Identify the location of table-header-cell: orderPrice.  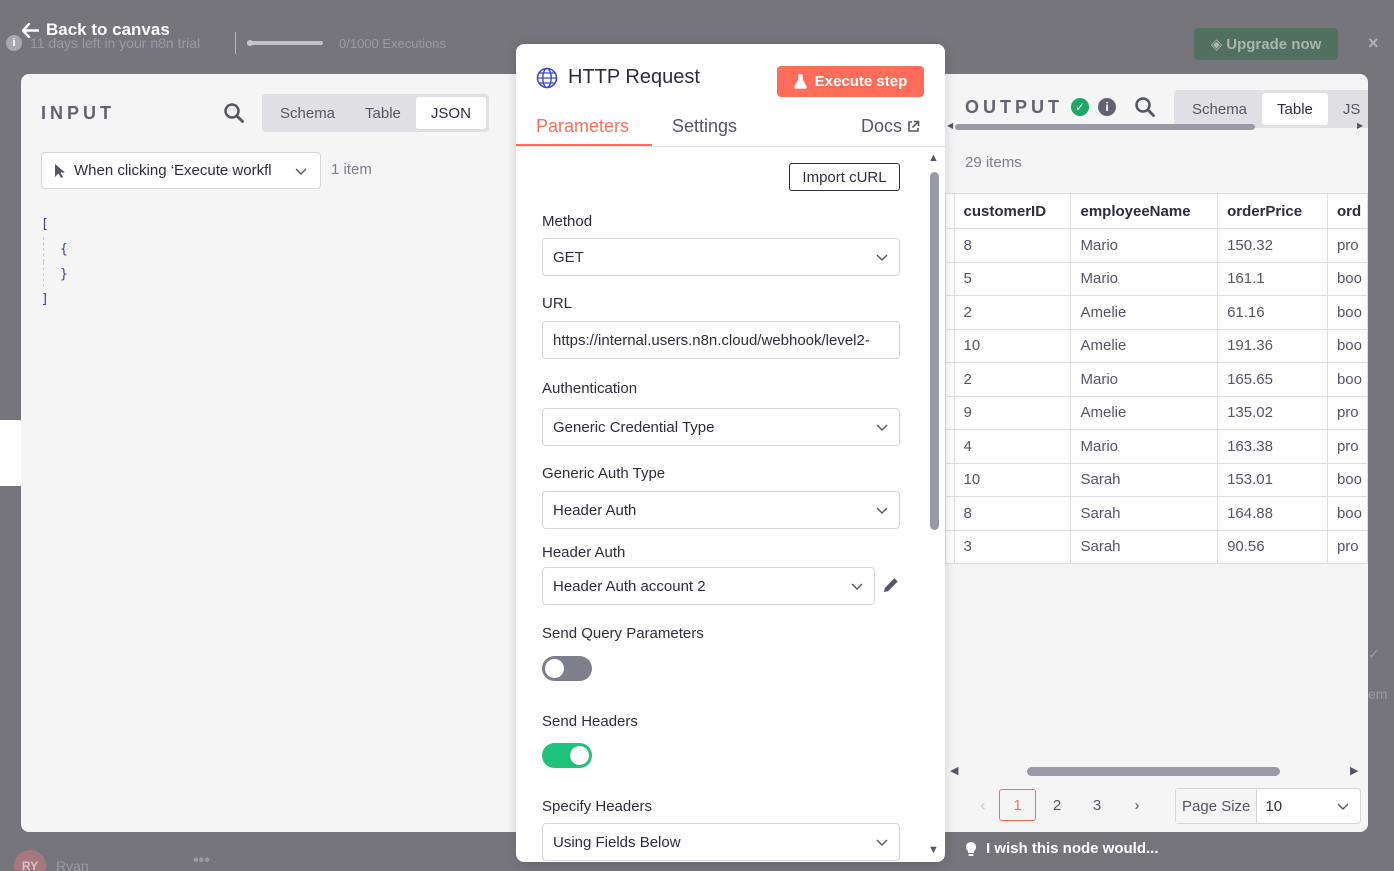
(1272, 211).